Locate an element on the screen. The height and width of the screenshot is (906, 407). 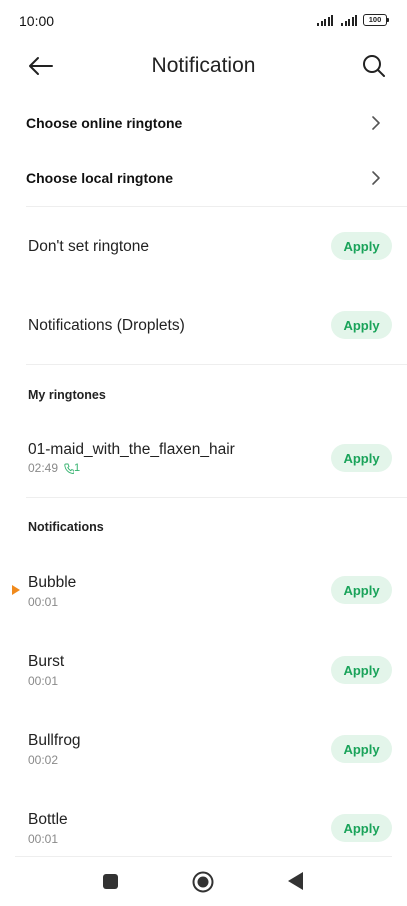
page-title: Notification is located at coordinates (203, 65).